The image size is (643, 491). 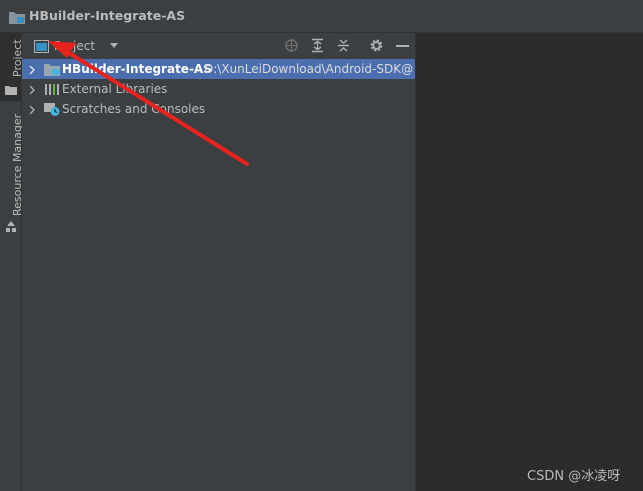 I want to click on gear-icon, so click(x=376, y=47).